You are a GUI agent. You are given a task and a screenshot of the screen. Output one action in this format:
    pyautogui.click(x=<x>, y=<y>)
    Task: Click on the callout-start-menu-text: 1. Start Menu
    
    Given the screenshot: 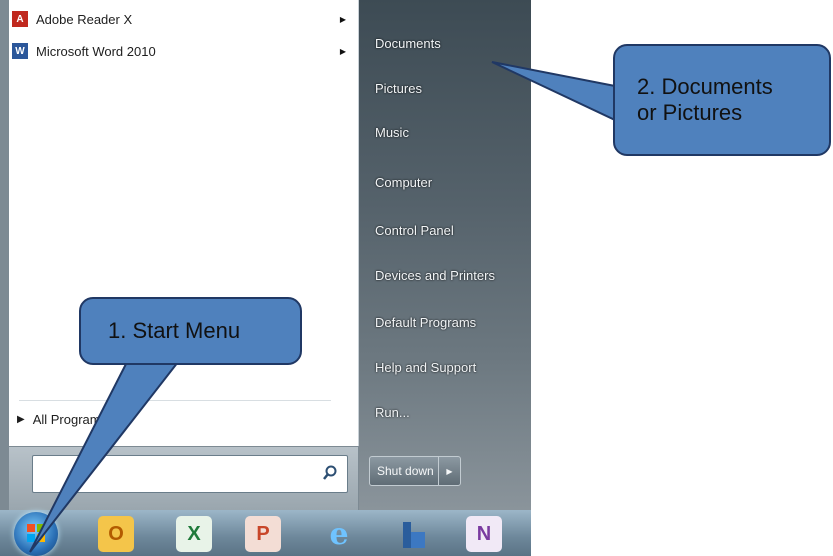 What is the action you would take?
    pyautogui.click(x=174, y=330)
    